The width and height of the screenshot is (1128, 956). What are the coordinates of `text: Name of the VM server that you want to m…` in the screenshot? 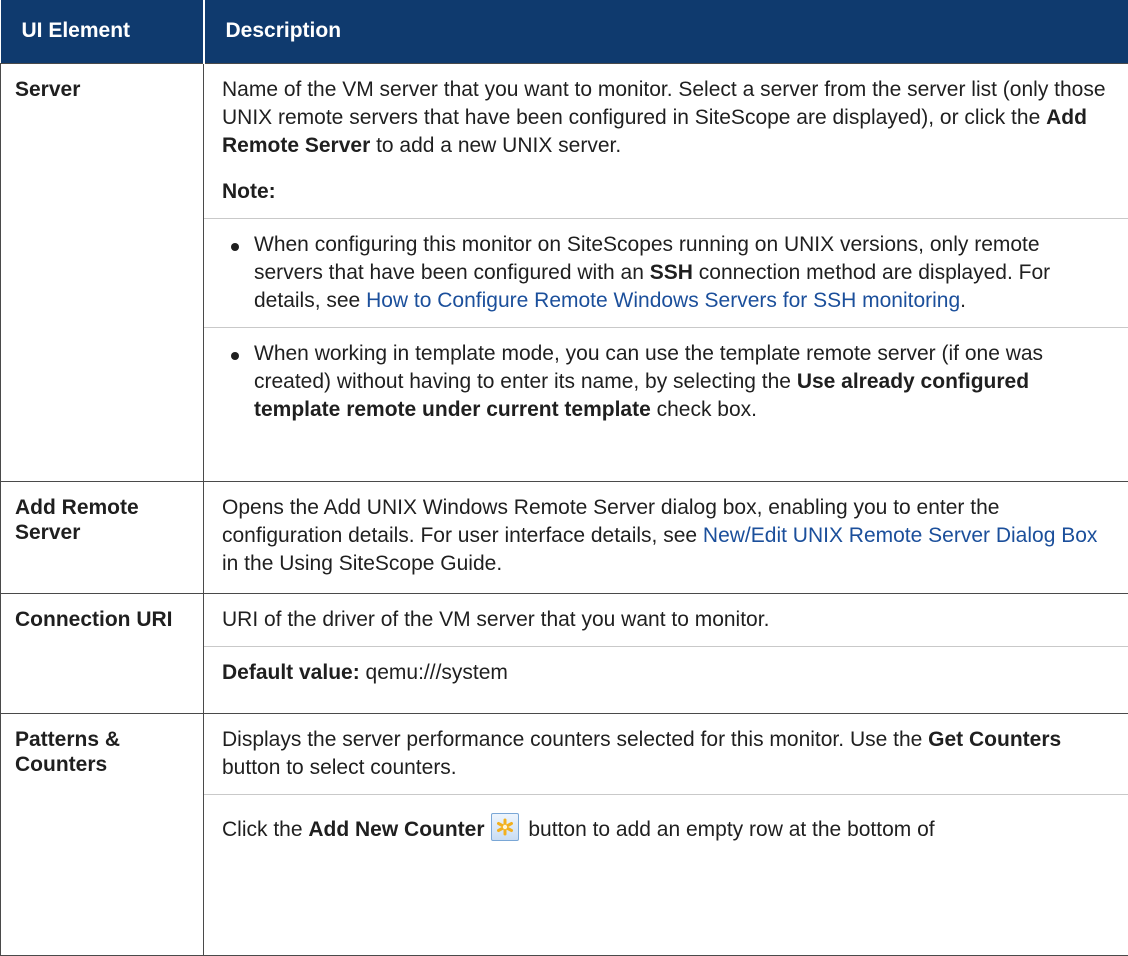 It's located at (664, 103).